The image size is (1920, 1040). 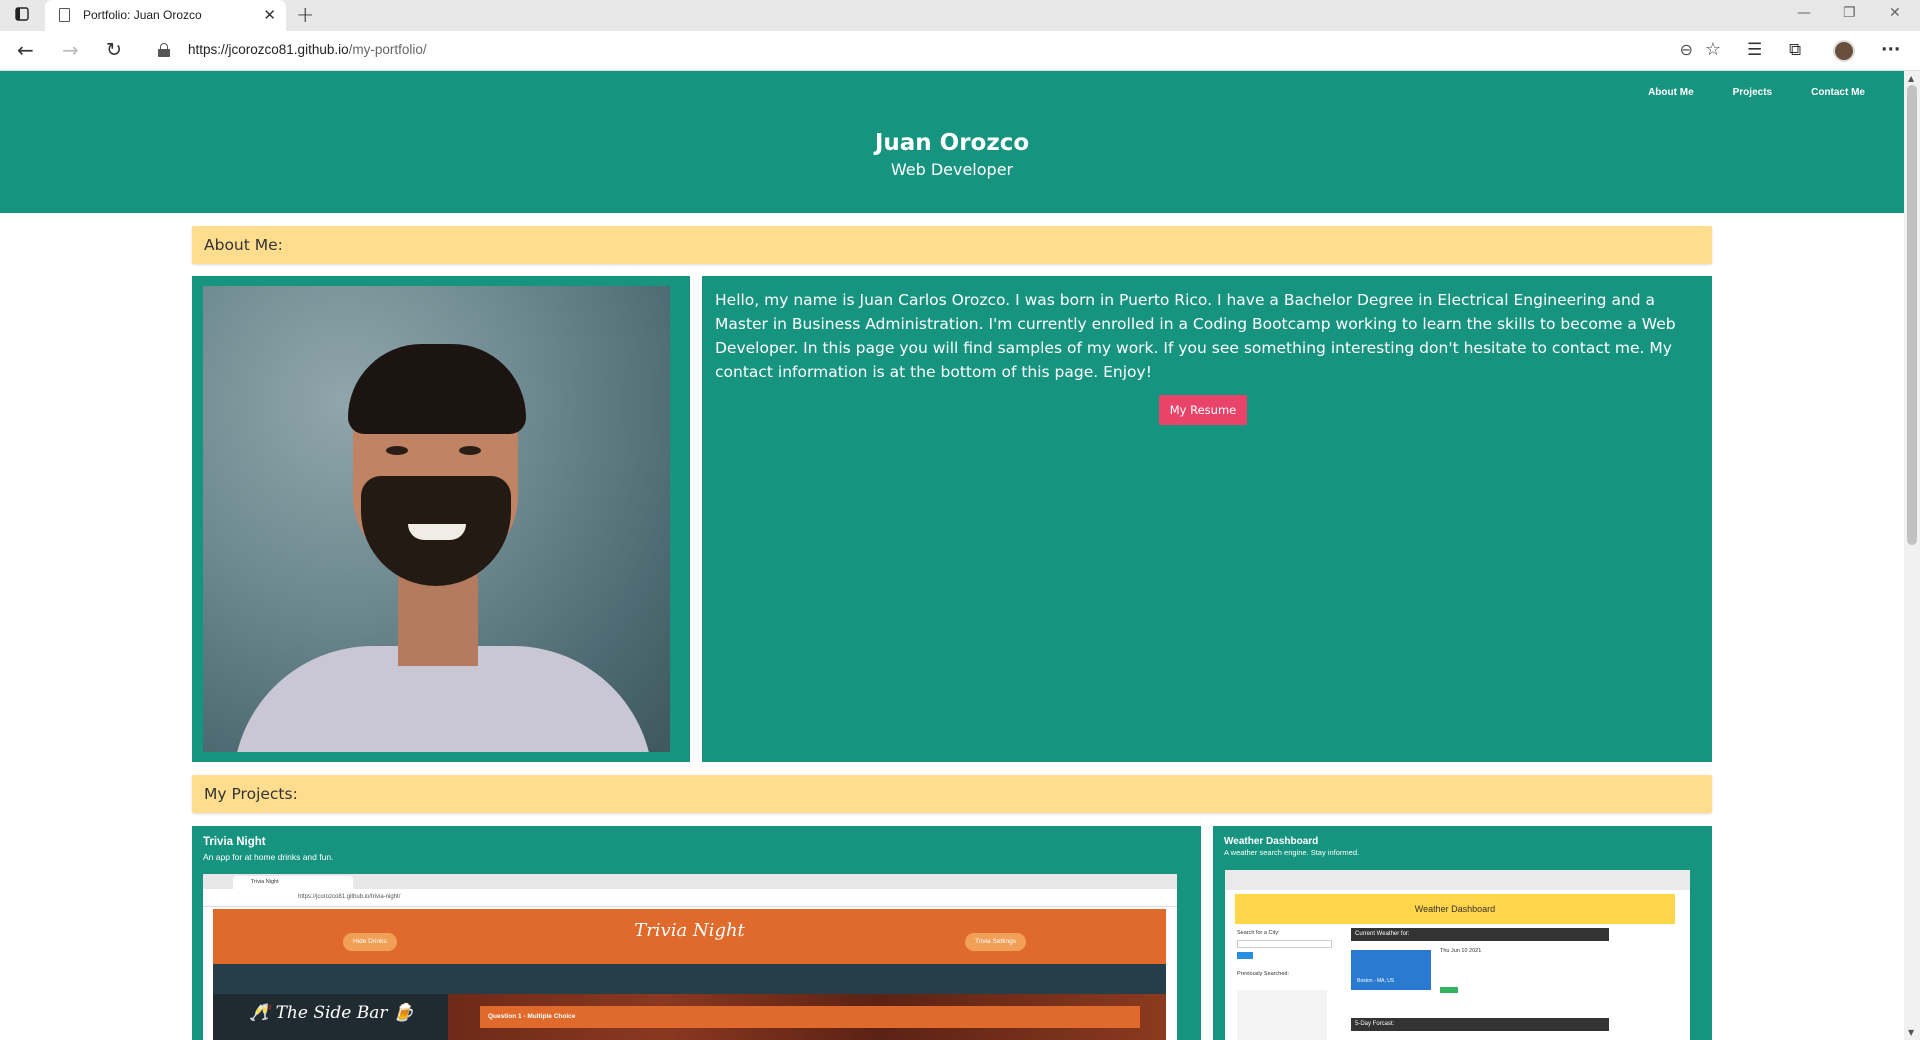 What do you see at coordinates (25, 50) in the screenshot?
I see `back-icon: ←` at bounding box center [25, 50].